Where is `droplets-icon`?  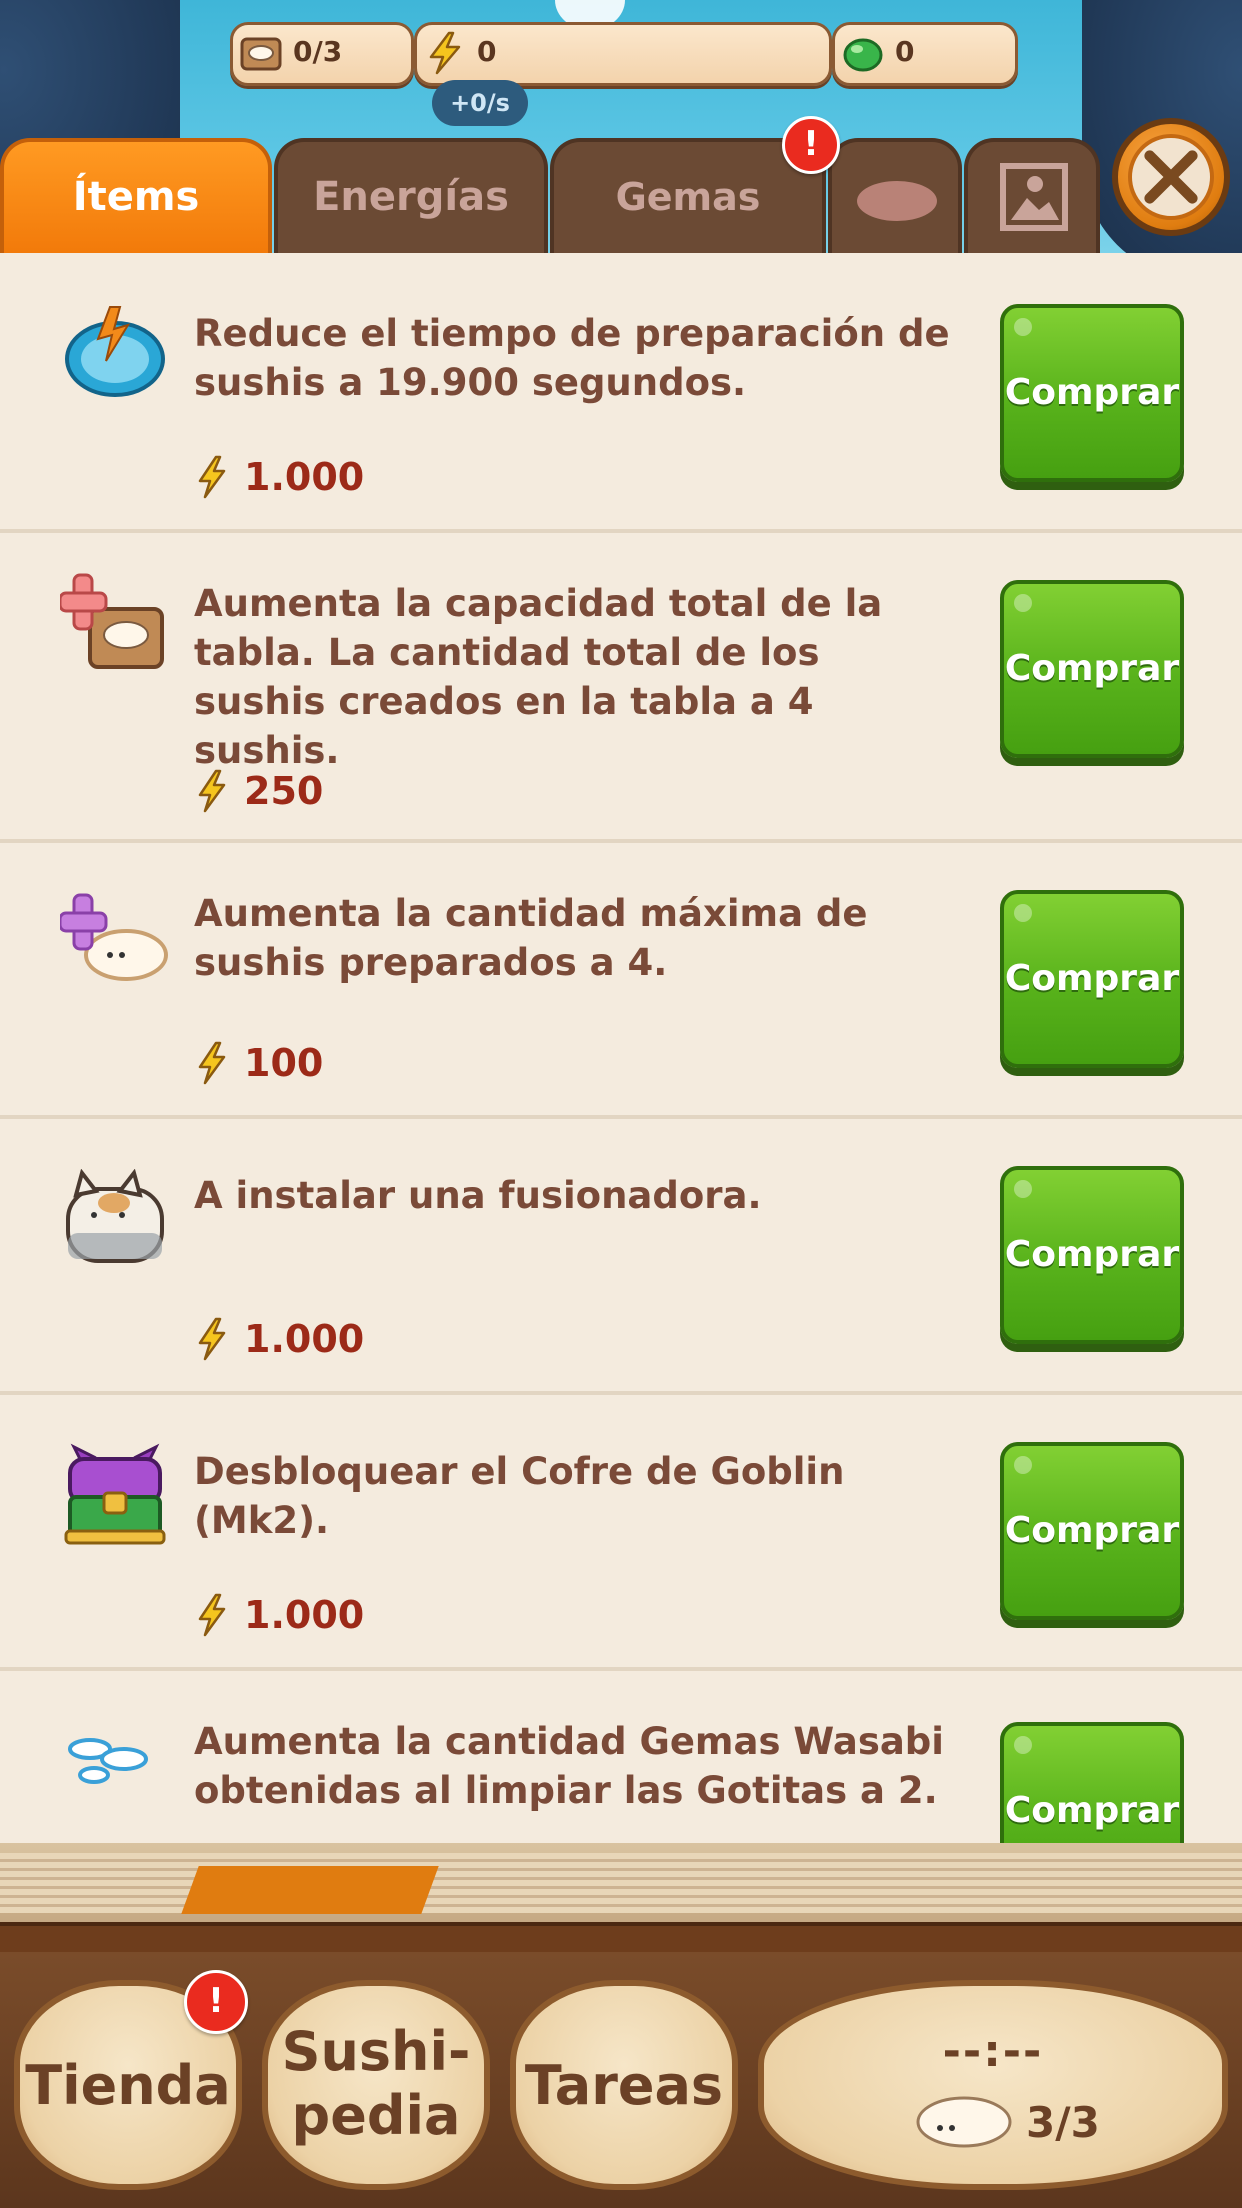
droplets-icon is located at coordinates (108, 1761).